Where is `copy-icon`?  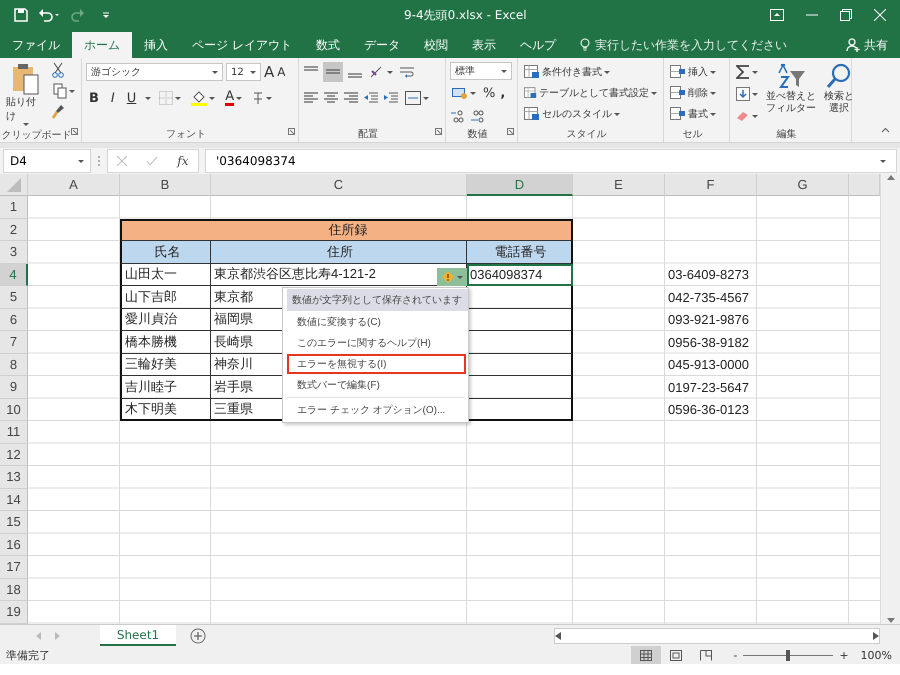 copy-icon is located at coordinates (60, 91).